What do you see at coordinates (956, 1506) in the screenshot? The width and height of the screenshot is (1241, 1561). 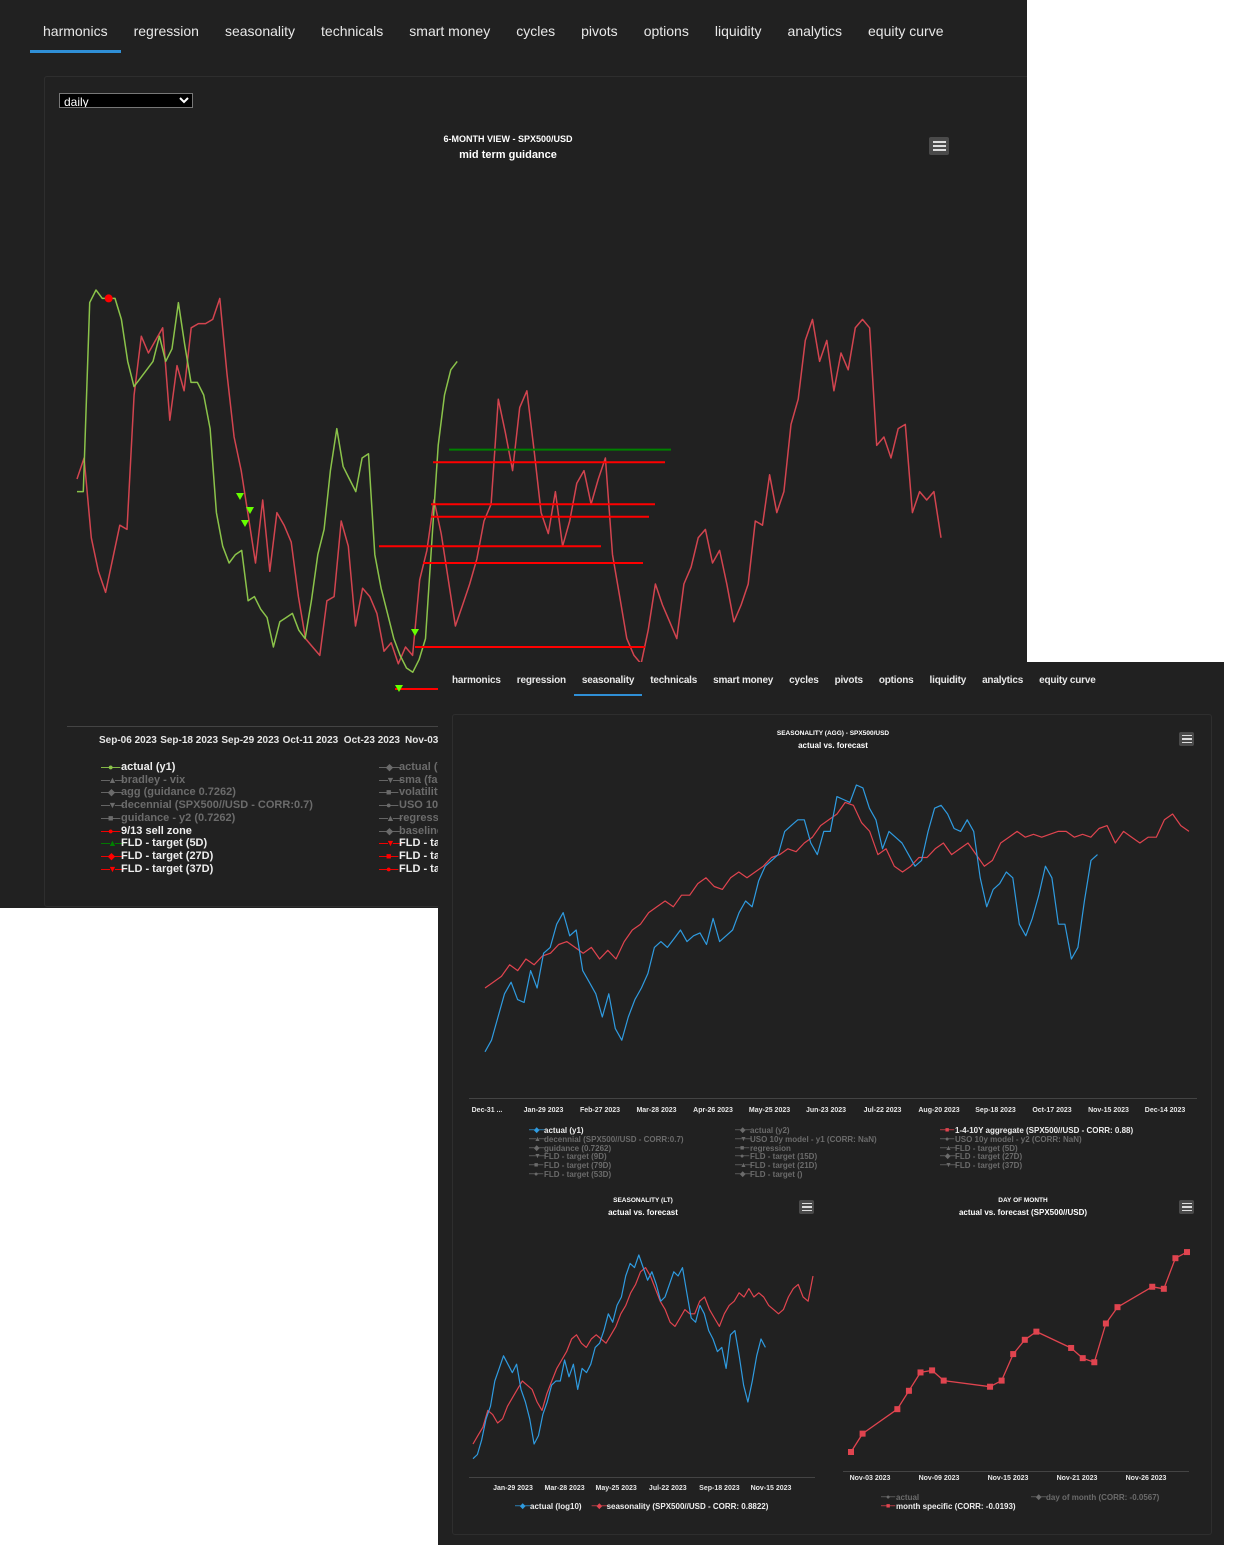 I see `legend-label: month specific (CORR: -0.0193)` at bounding box center [956, 1506].